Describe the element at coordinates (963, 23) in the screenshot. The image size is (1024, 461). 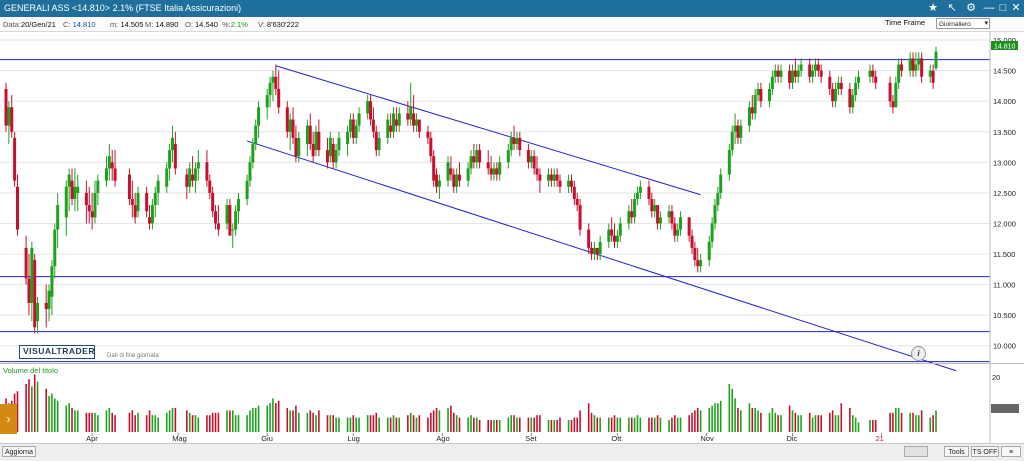
I see `timeframe-select: Giornaliero ▾` at that location.